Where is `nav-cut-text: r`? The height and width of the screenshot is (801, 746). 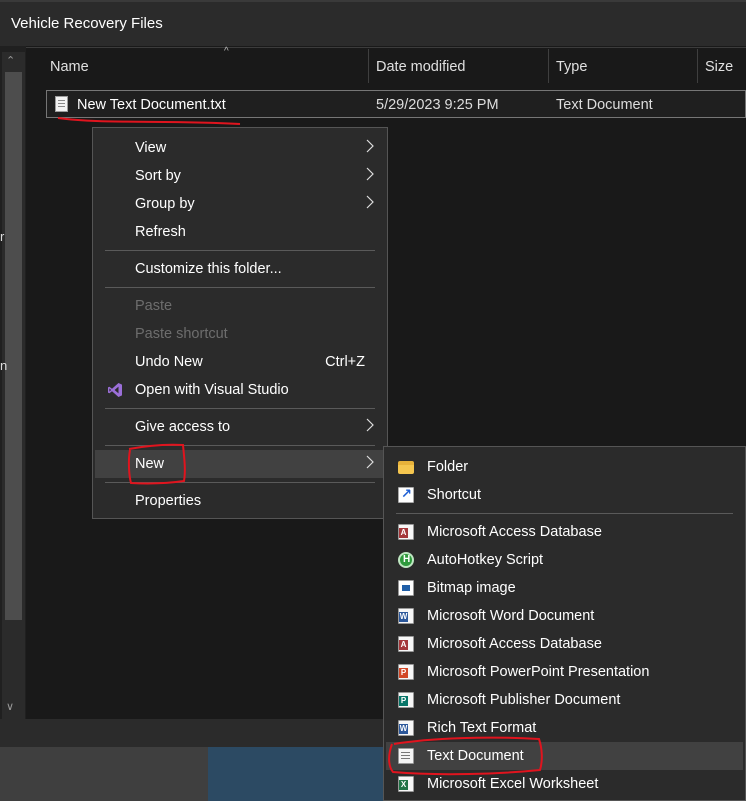
nav-cut-text: r is located at coordinates (2, 236).